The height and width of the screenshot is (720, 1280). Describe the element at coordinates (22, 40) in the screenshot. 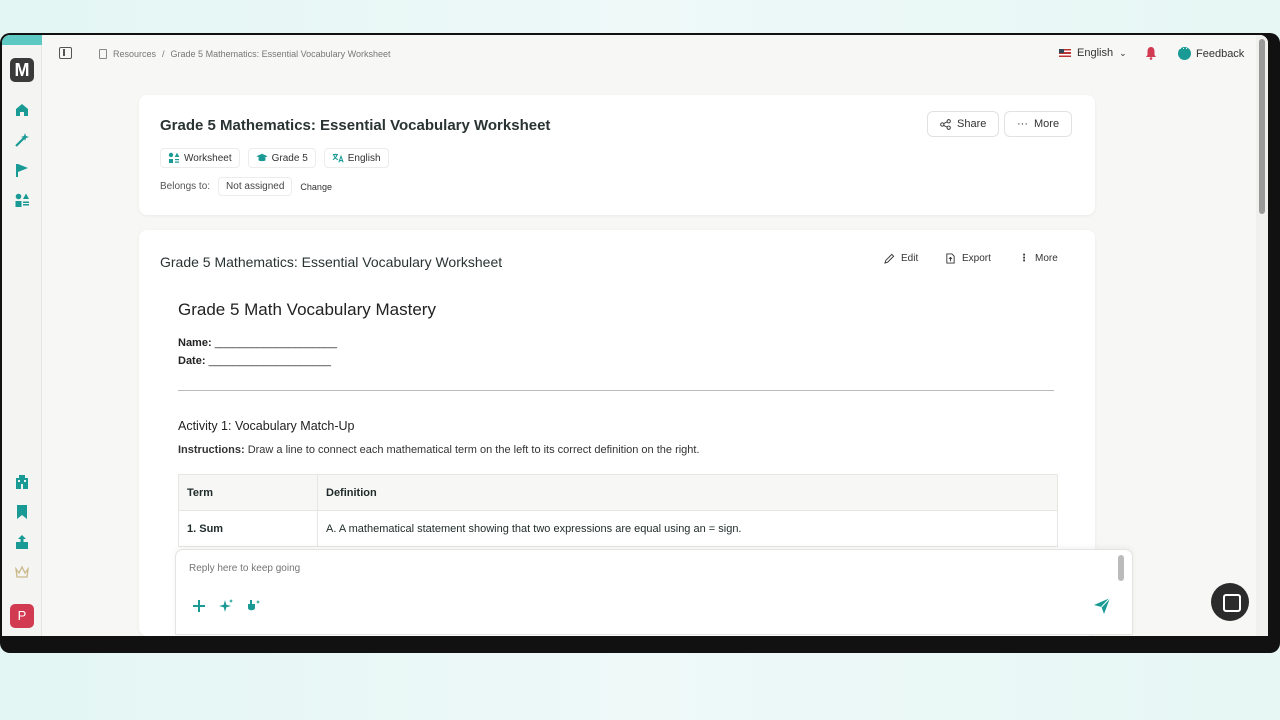

I see `sidebar-accent` at that location.